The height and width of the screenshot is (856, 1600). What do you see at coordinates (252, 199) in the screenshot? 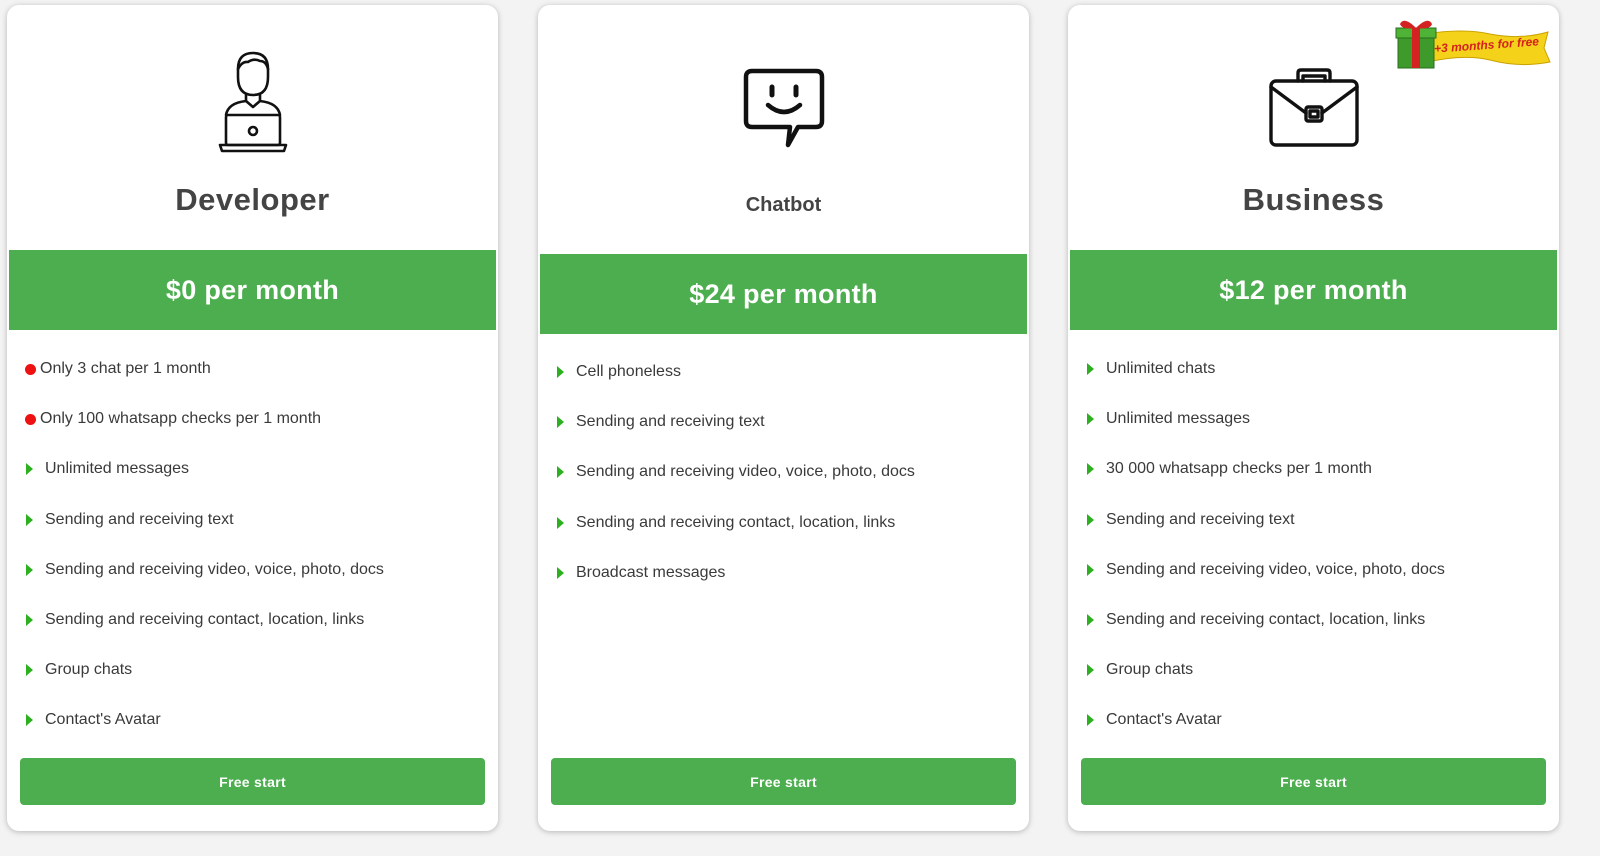
I see `plan-title: Developer` at bounding box center [252, 199].